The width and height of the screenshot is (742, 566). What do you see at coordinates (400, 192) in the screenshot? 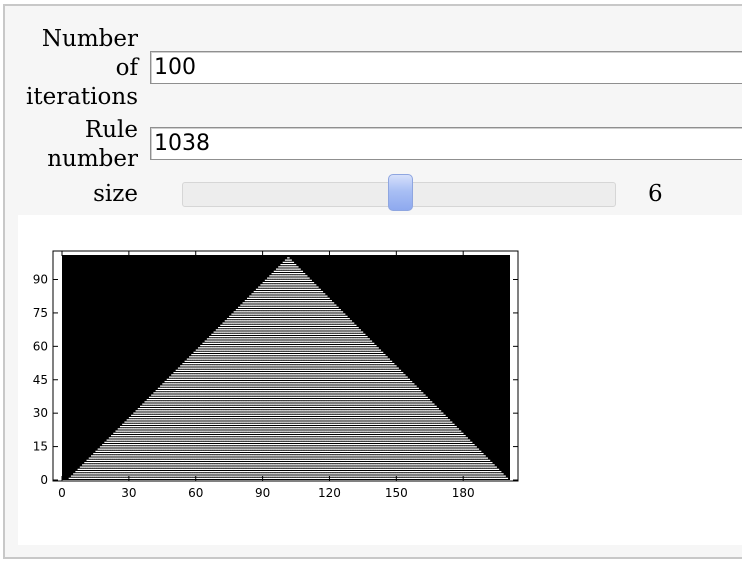
I see `size-slider-handle` at bounding box center [400, 192].